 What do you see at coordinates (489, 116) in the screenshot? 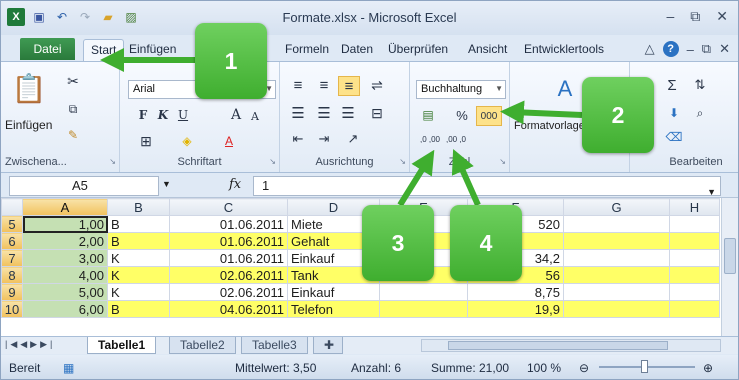
I see `thousands-separator-button: 000` at bounding box center [489, 116].